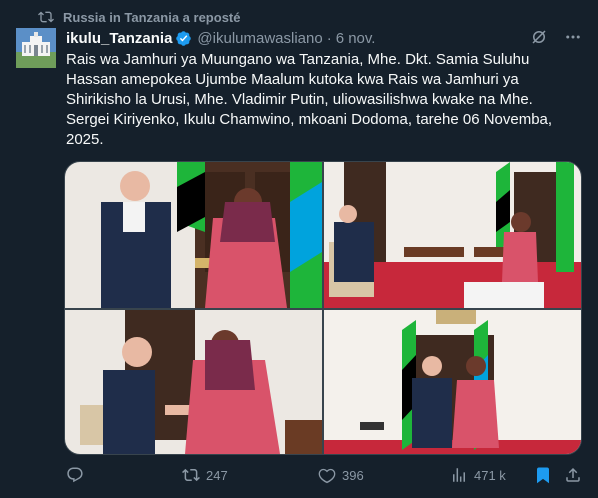  Describe the element at coordinates (119, 38) in the screenshot. I see `author-display-name: ikulu_Tanzania` at that location.